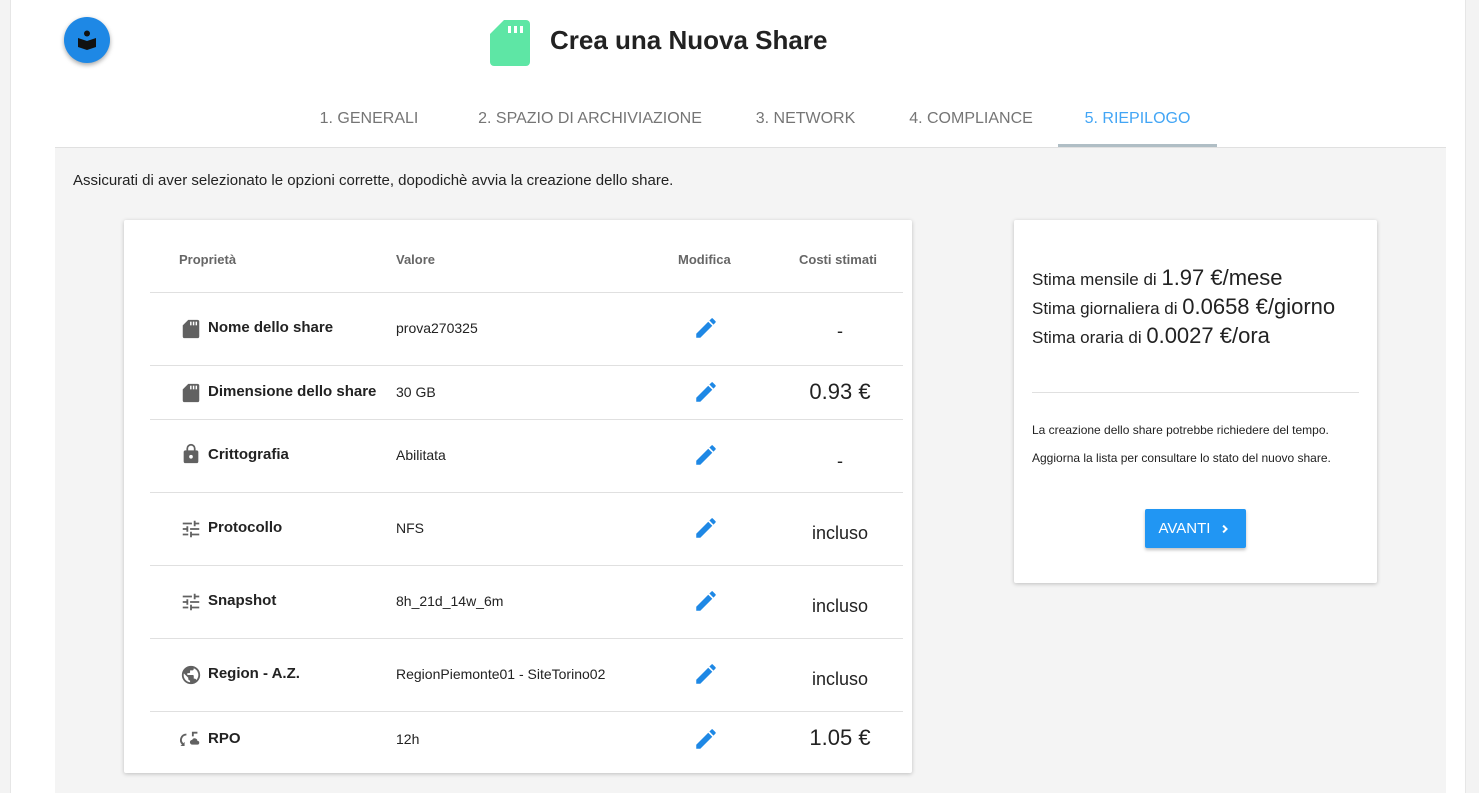  I want to click on cost-value: 0.93 €, so click(840, 391).